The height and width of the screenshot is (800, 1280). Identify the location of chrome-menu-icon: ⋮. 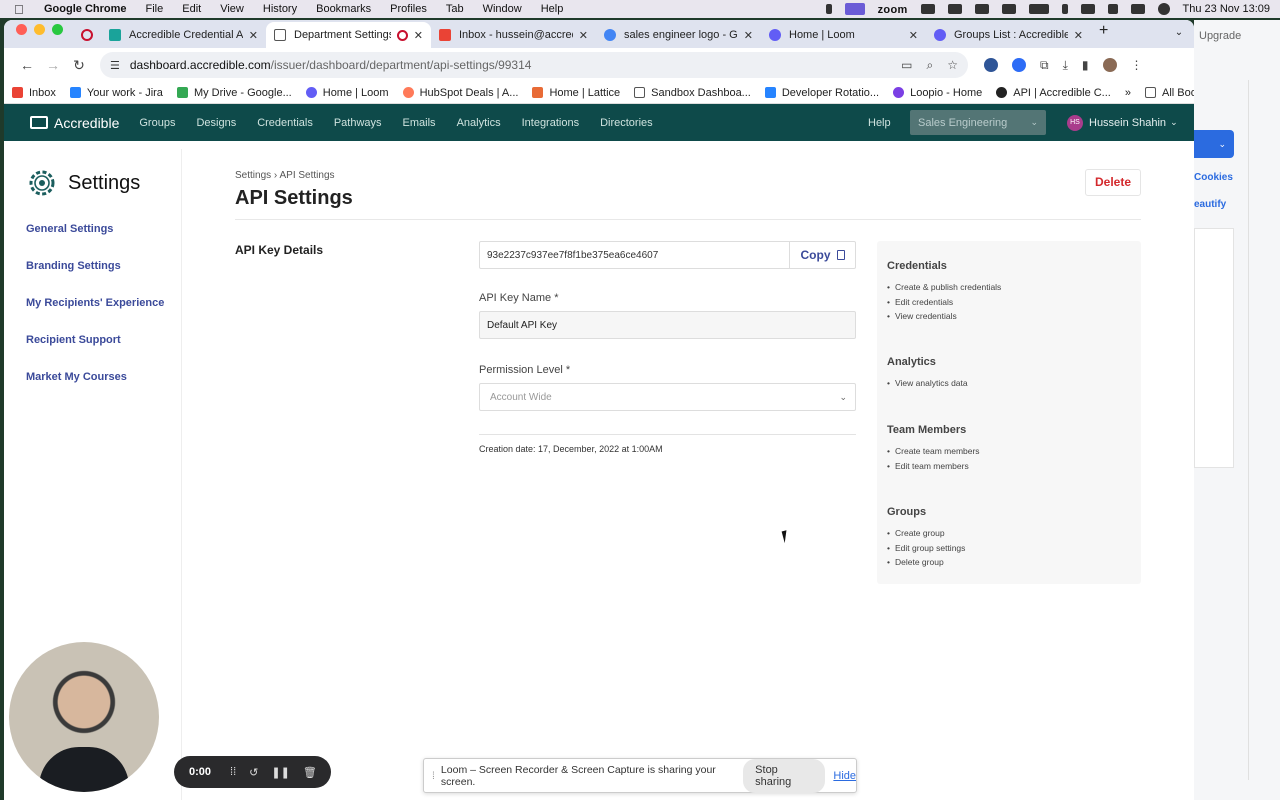
(1137, 65).